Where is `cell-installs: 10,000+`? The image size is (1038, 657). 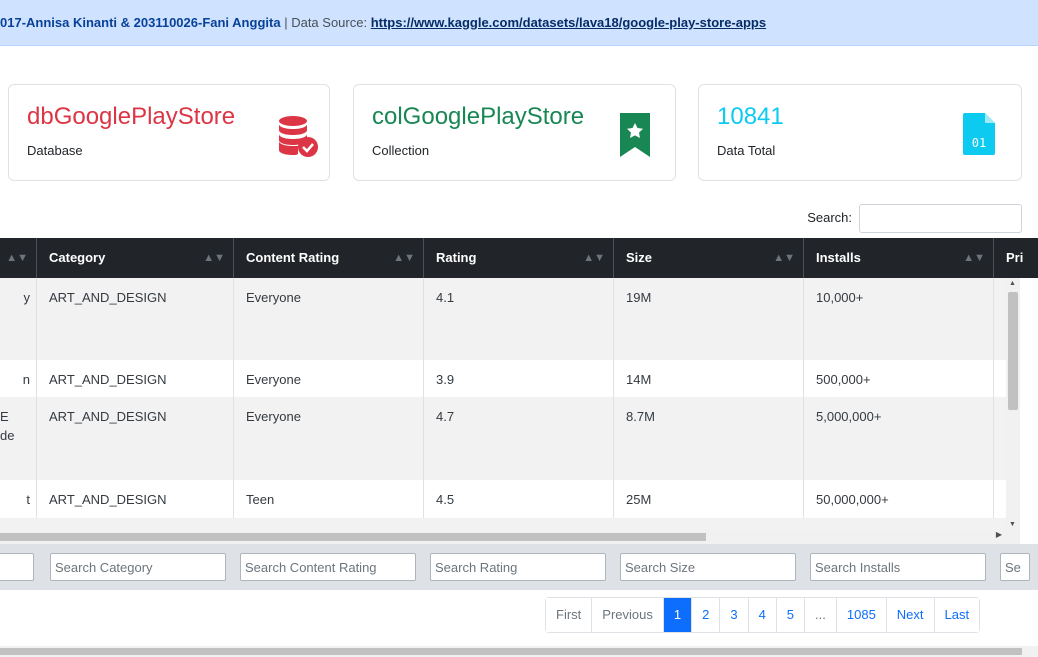
cell-installs: 10,000+ is located at coordinates (898, 319).